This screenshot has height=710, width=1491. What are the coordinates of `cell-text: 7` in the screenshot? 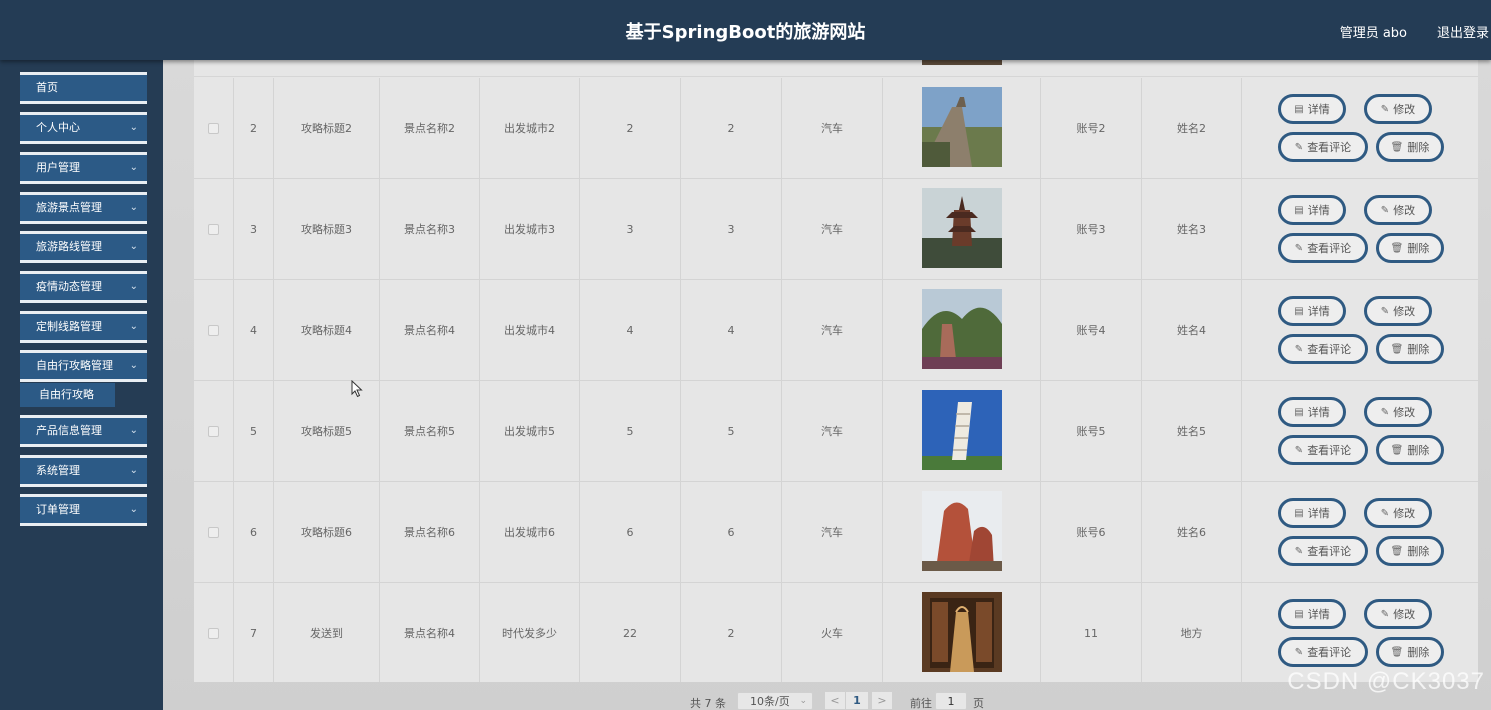 It's located at (253, 633).